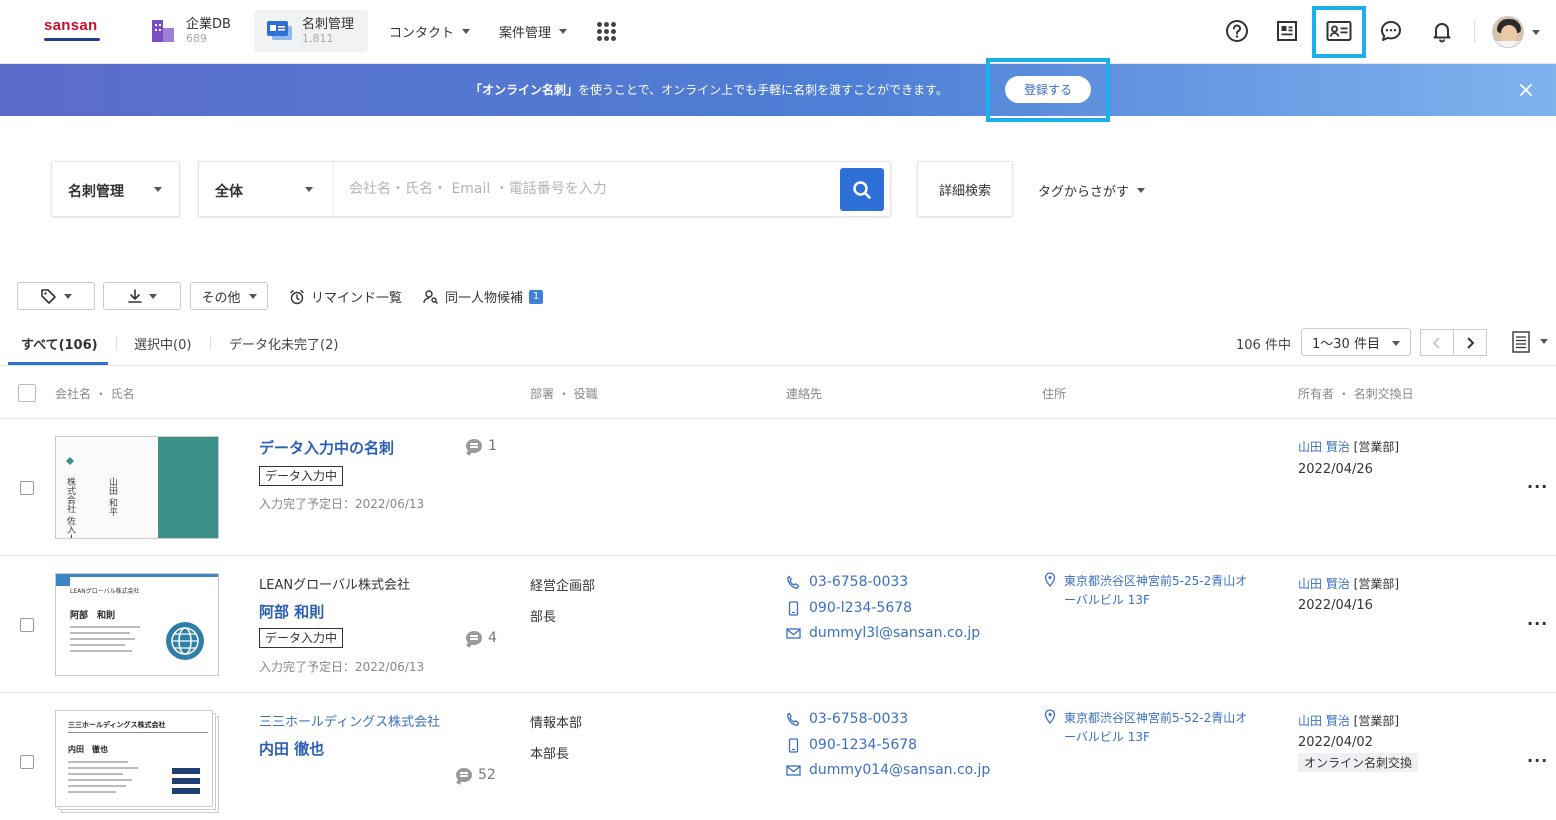  I want to click on company-name-link: 三三ホールディングス株式会社, so click(349, 720).